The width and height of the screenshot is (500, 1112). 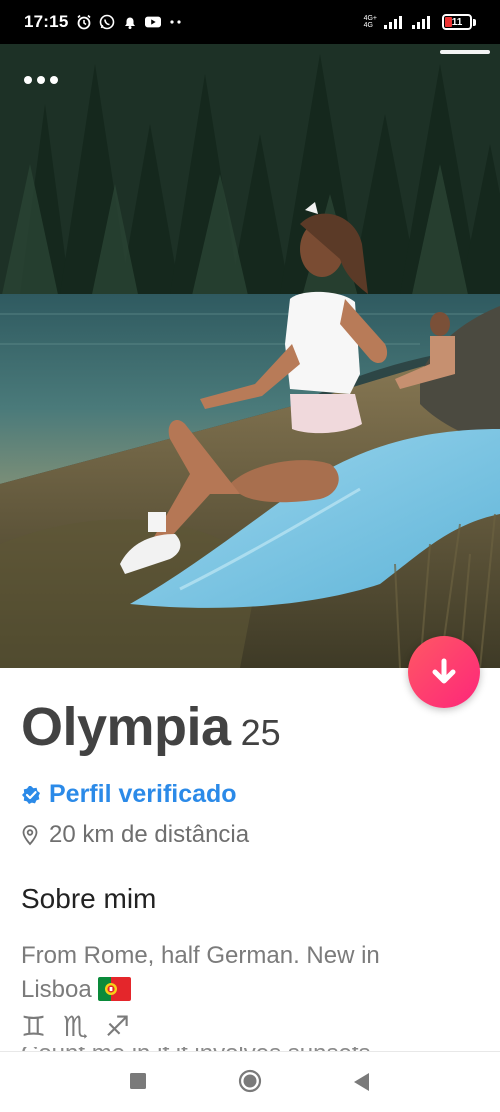 What do you see at coordinates (56, 989) in the screenshot?
I see `bio-line: Lisboa` at bounding box center [56, 989].